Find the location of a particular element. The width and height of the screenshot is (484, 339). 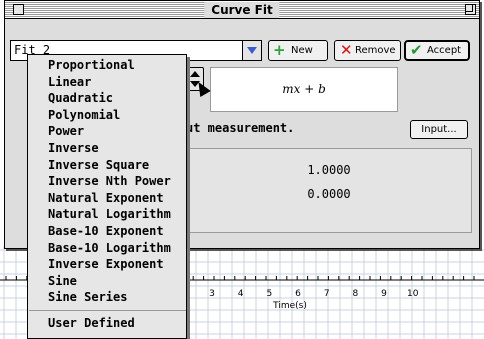

menu-item-power: Power is located at coordinates (107, 131).